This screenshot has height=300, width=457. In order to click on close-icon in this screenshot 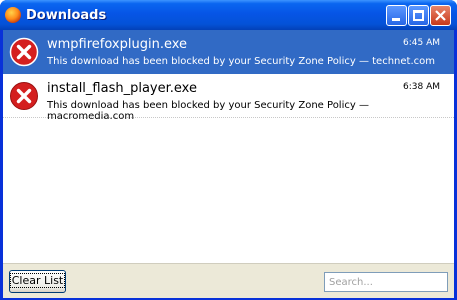, I will do `click(440, 15)`.